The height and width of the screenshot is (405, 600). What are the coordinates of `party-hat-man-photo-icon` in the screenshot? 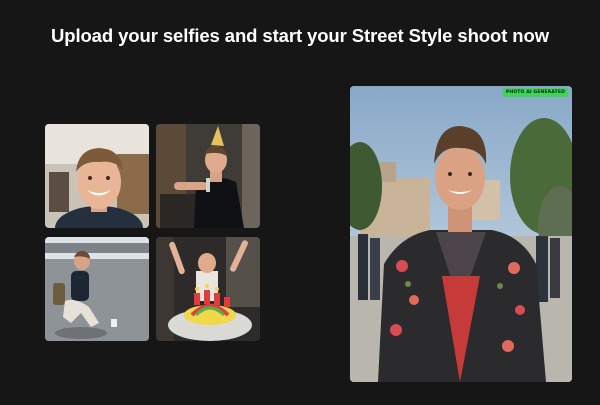 It's located at (208, 176).